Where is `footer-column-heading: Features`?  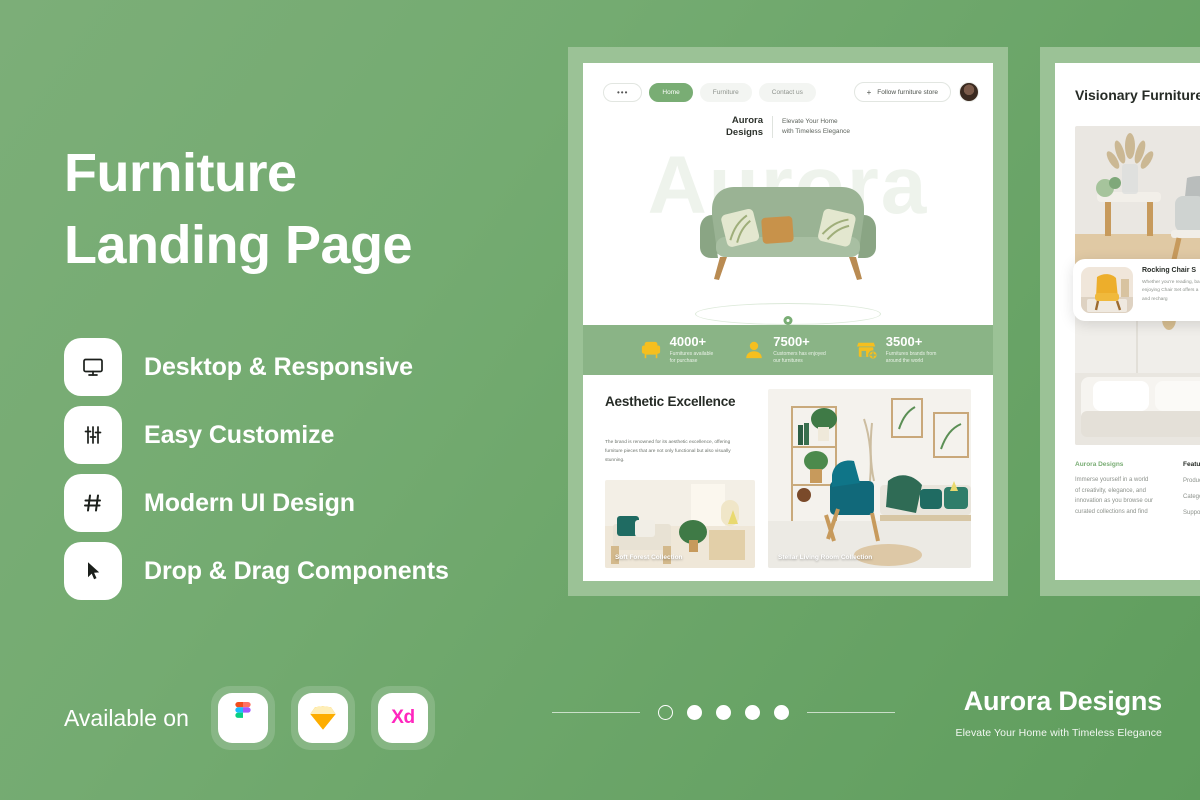 footer-column-heading: Features is located at coordinates (1191, 464).